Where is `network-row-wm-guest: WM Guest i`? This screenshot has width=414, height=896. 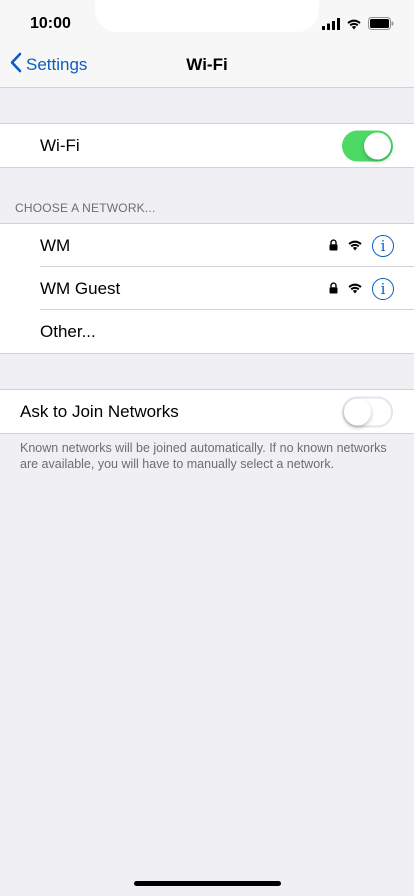 network-row-wm-guest: WM Guest i is located at coordinates (207, 288).